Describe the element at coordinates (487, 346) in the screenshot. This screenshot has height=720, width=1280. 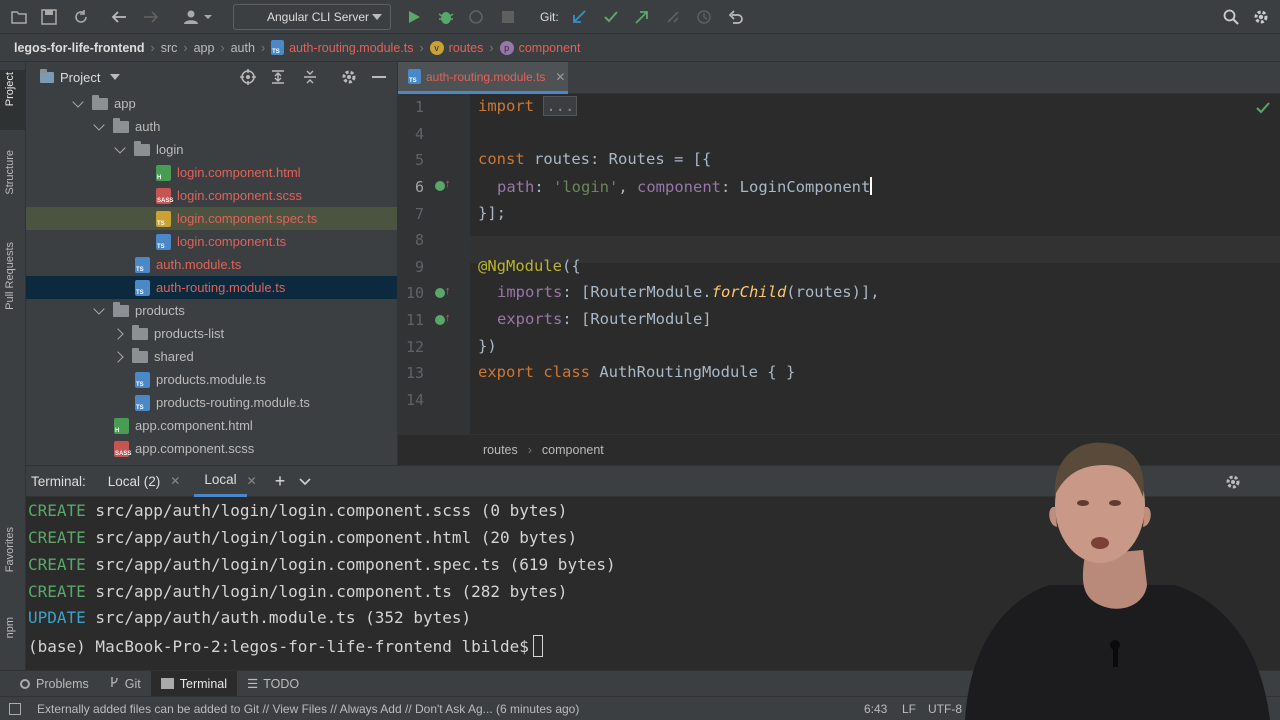
I see `code-line-12: })` at that location.